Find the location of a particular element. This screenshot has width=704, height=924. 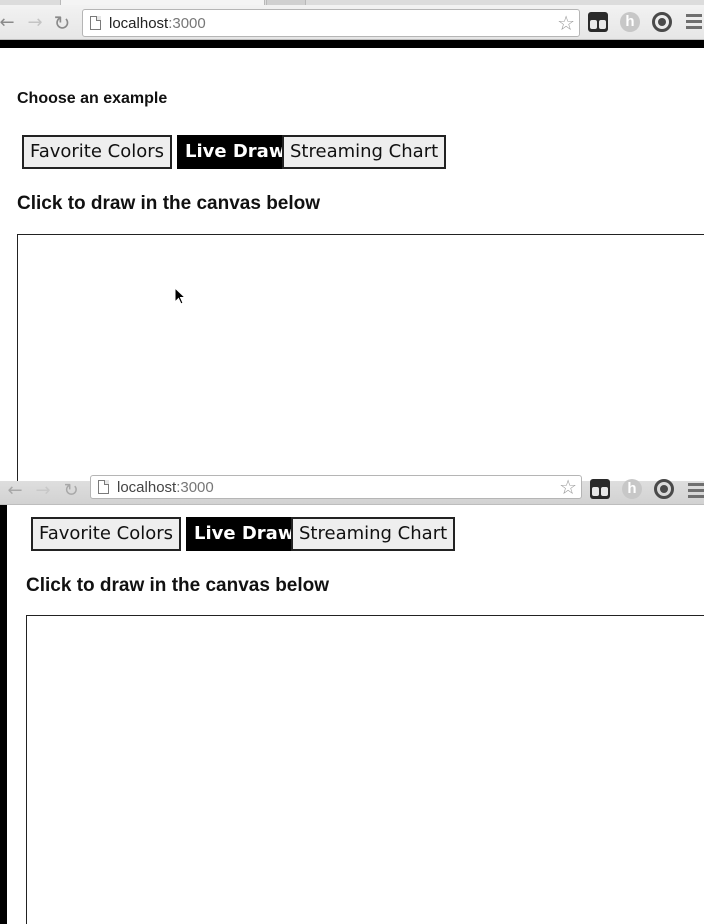

choose-example-heading: Choose an example is located at coordinates (92, 98).